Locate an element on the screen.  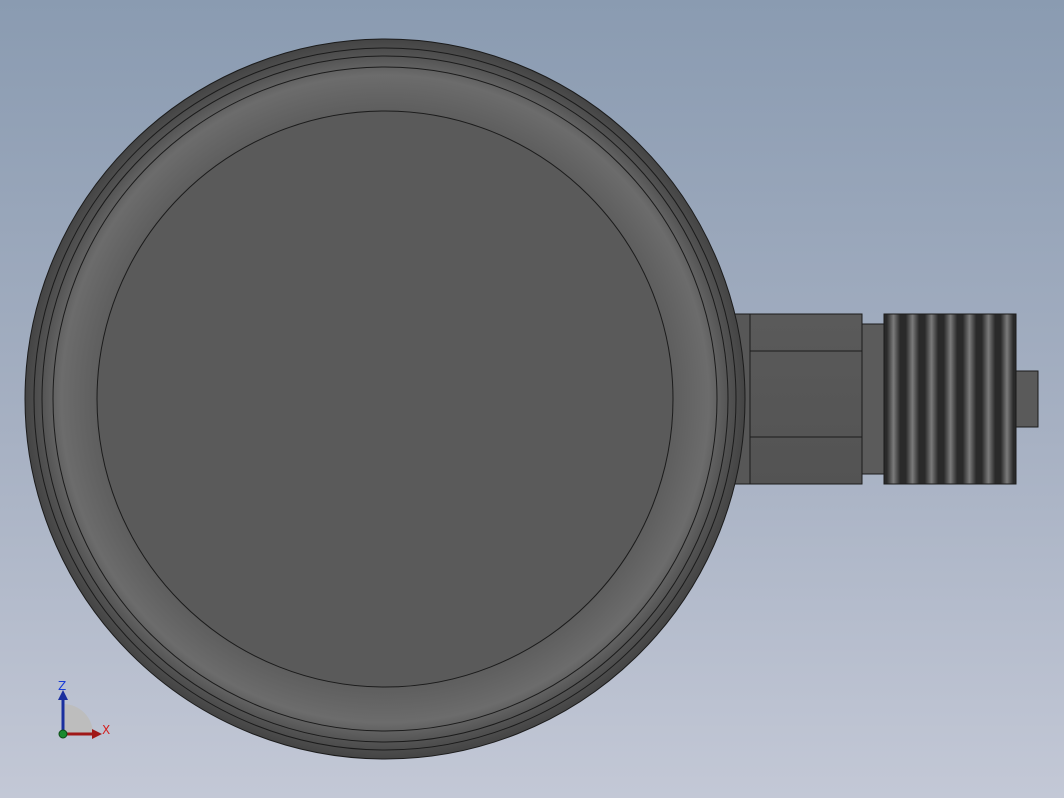
pipe-tip is located at coordinates (1027, 399).